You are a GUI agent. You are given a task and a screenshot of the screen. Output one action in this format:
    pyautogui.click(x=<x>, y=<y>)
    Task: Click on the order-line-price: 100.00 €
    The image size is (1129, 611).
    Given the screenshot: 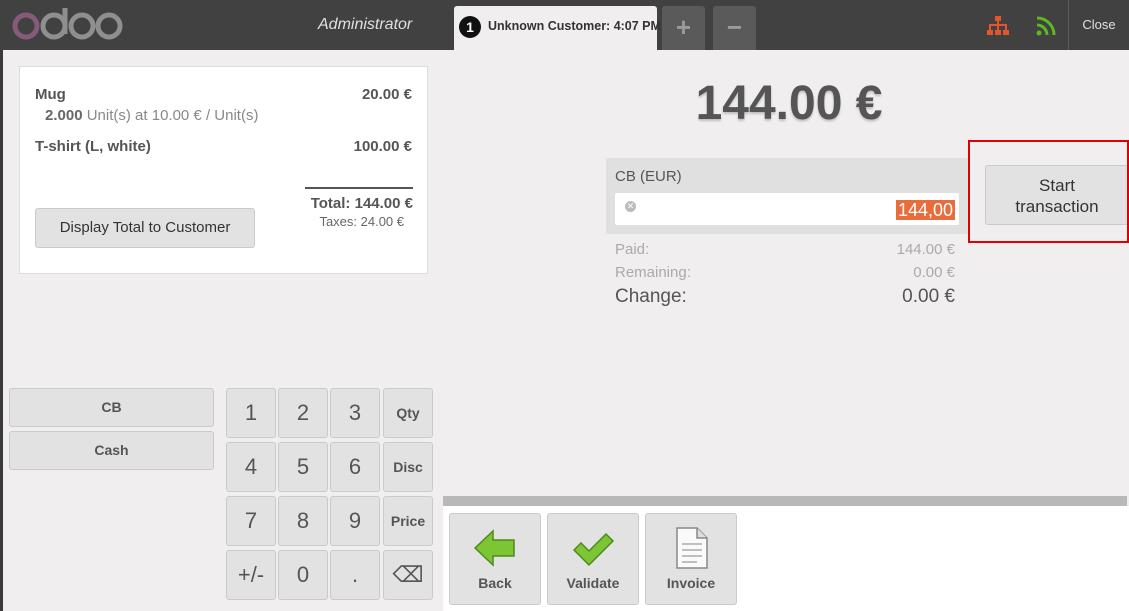 What is the action you would take?
    pyautogui.click(x=382, y=146)
    